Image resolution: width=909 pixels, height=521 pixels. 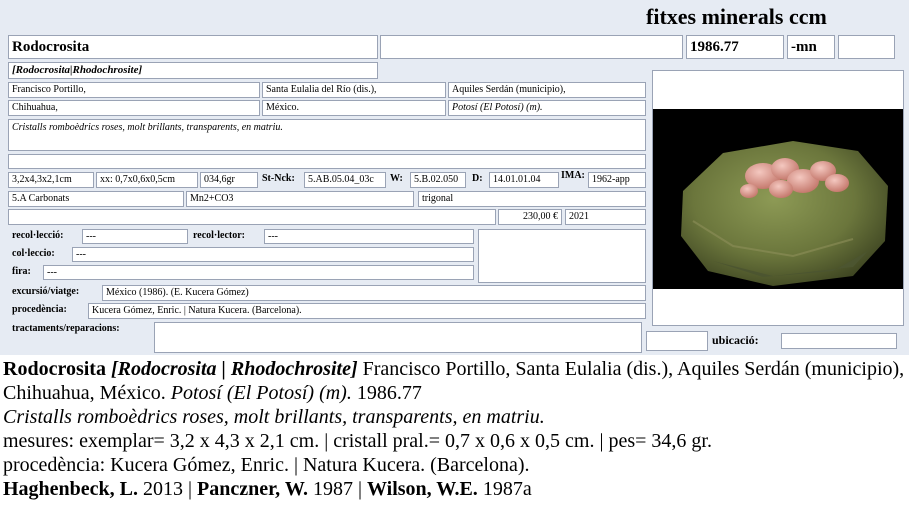 I want to click on synonyms-field: [Rodocrosita|Rhodochrosite], so click(x=193, y=70).